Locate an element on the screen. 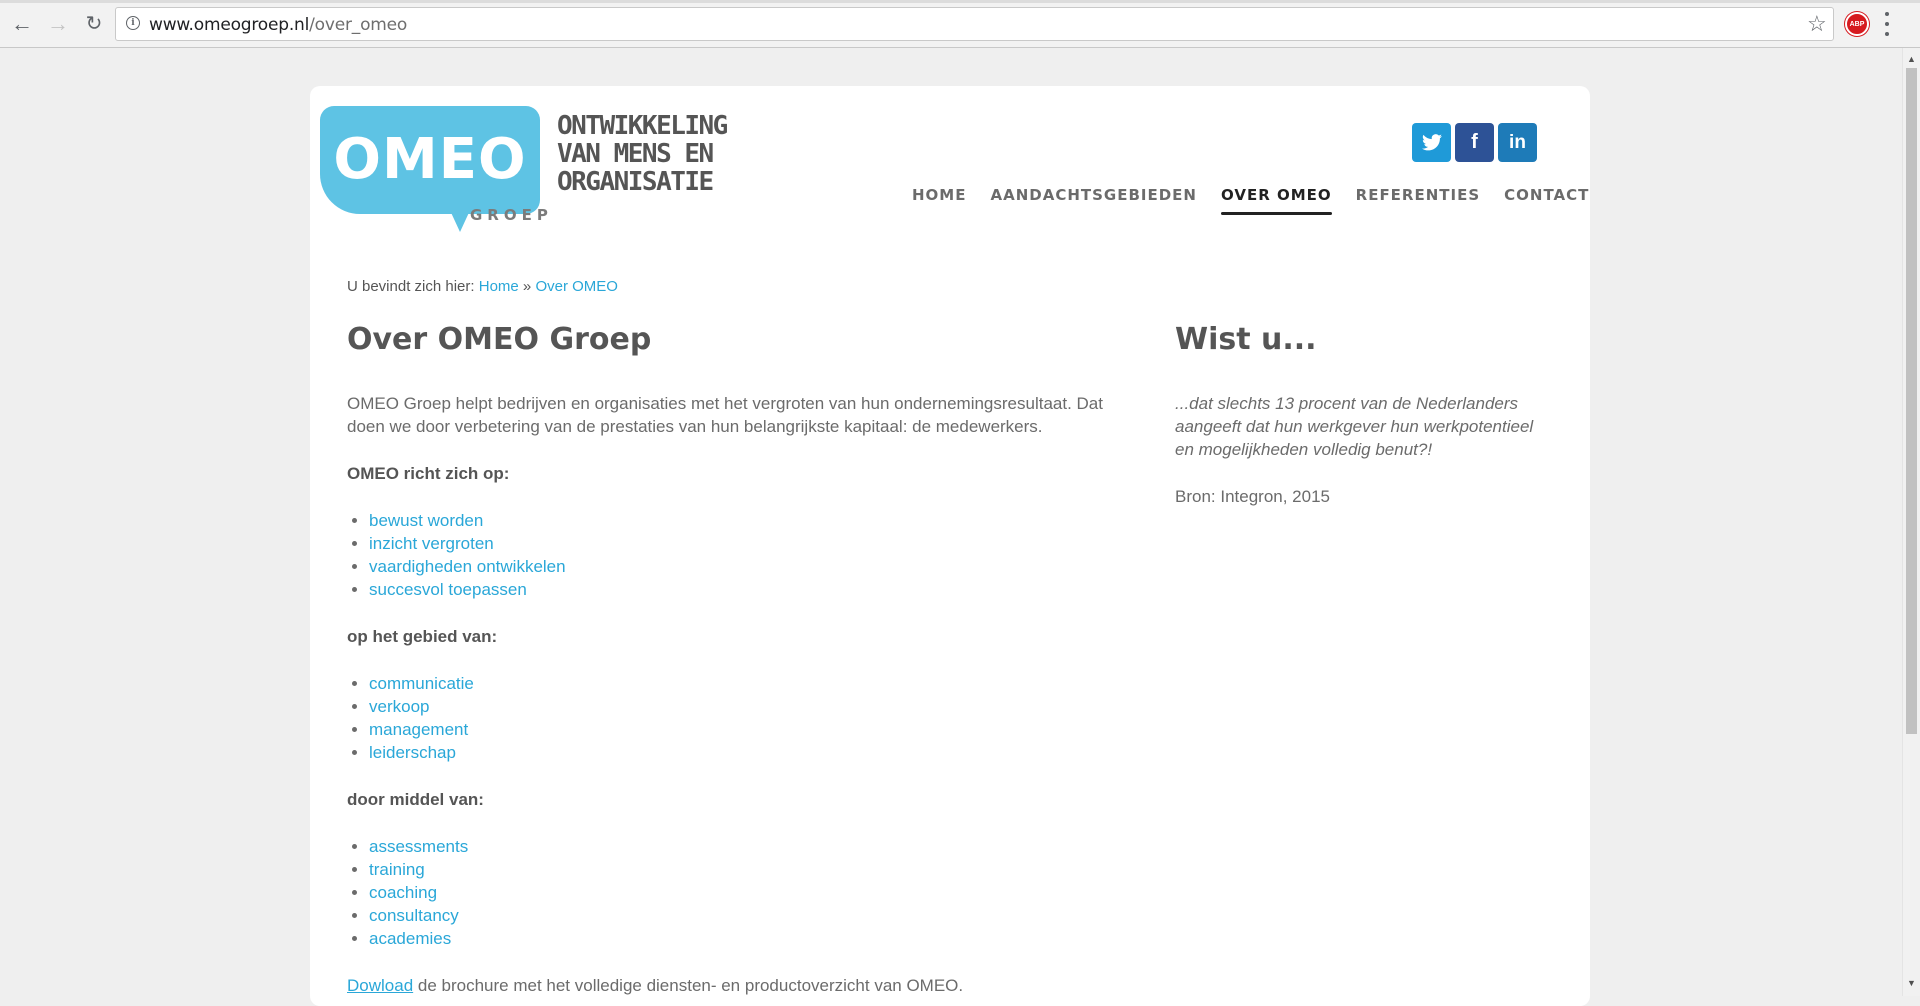 The width and height of the screenshot is (1920, 1006). list-item: coaching is located at coordinates (753, 892).